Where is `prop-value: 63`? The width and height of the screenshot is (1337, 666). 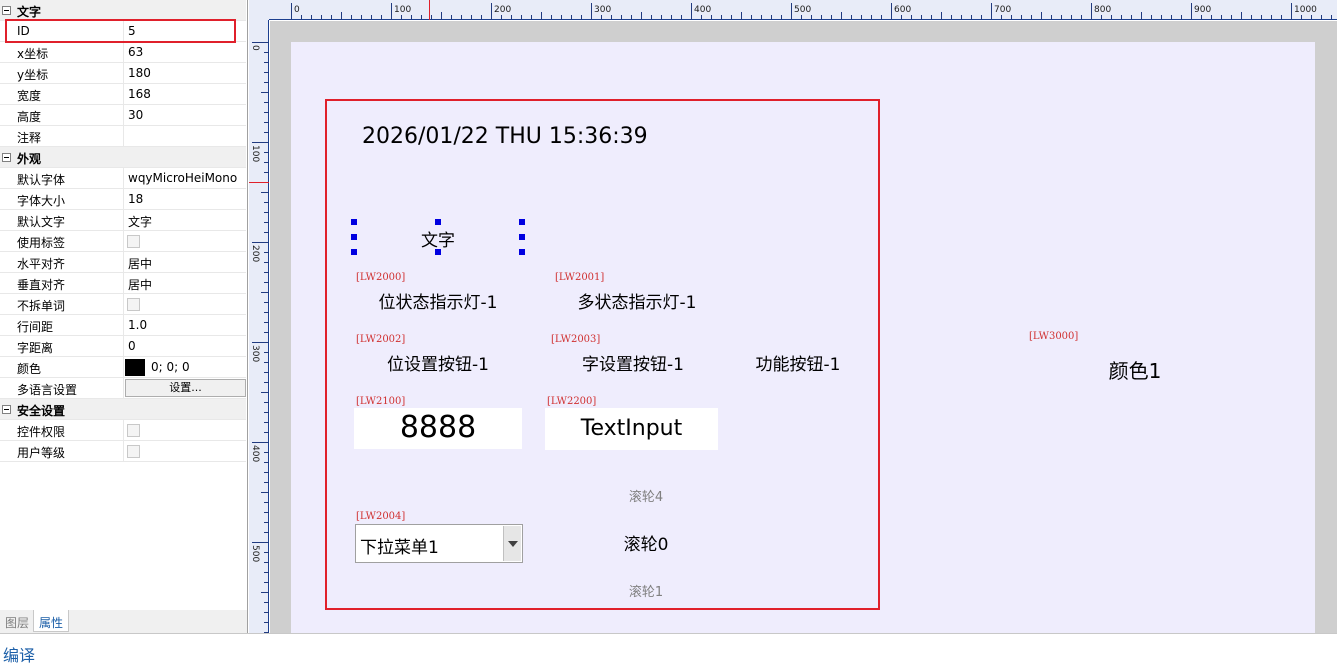
prop-value: 63 is located at coordinates (184, 52).